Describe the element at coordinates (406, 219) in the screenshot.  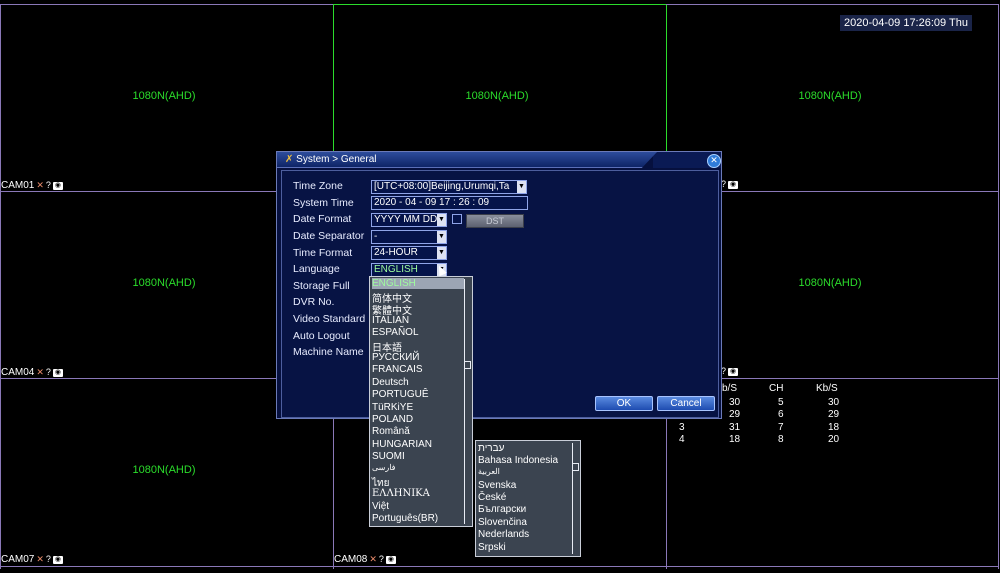
I see `date-format-value: YYYY MM DD` at that location.